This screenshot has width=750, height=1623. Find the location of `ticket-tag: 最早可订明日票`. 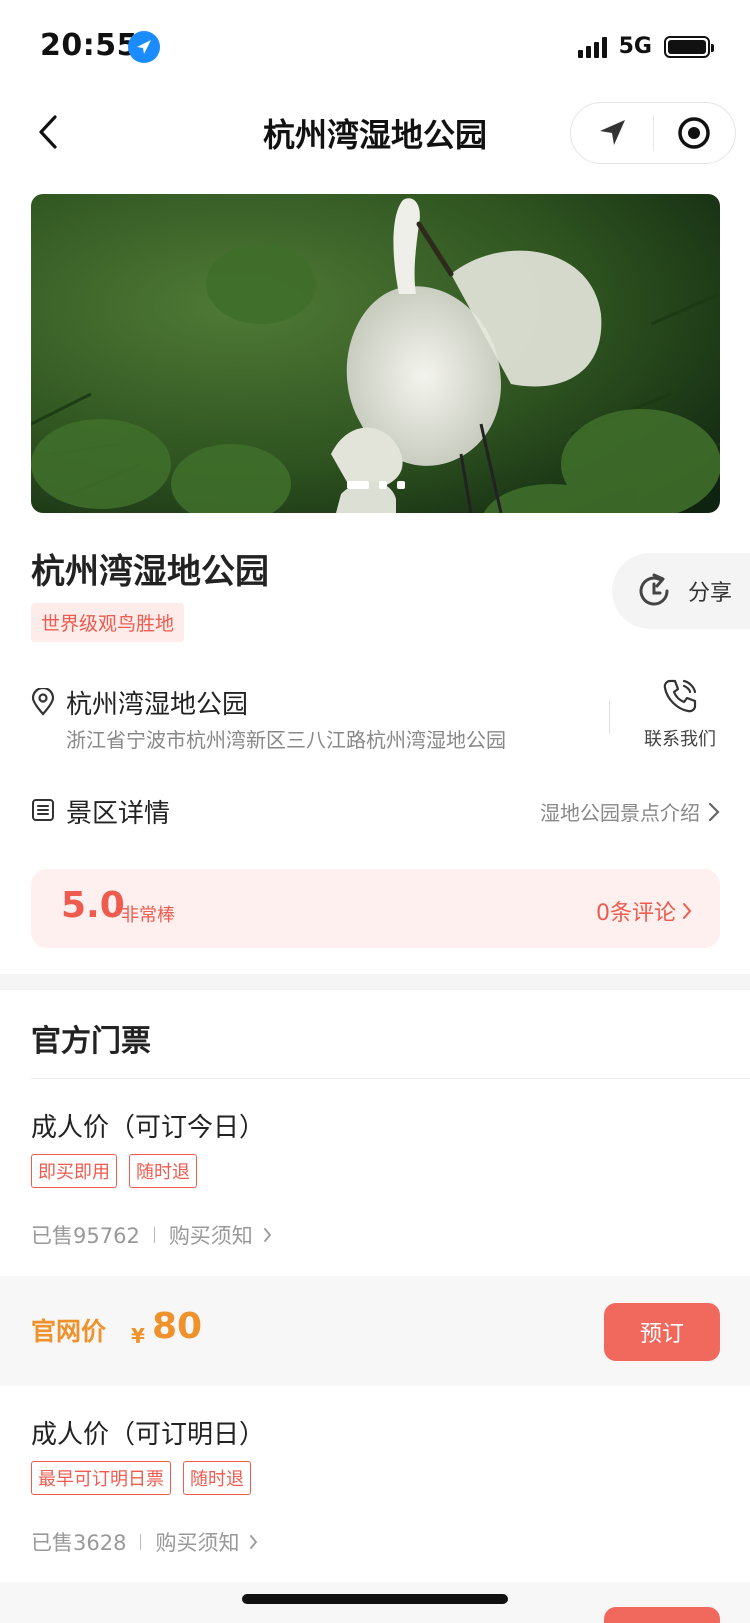

ticket-tag: 最早可订明日票 is located at coordinates (101, 1478).